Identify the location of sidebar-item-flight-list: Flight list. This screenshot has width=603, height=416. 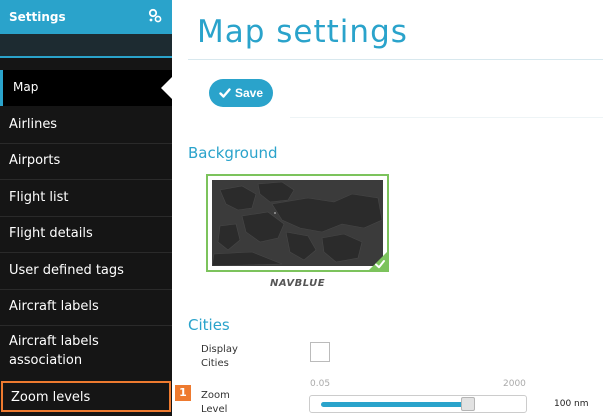
(86, 198).